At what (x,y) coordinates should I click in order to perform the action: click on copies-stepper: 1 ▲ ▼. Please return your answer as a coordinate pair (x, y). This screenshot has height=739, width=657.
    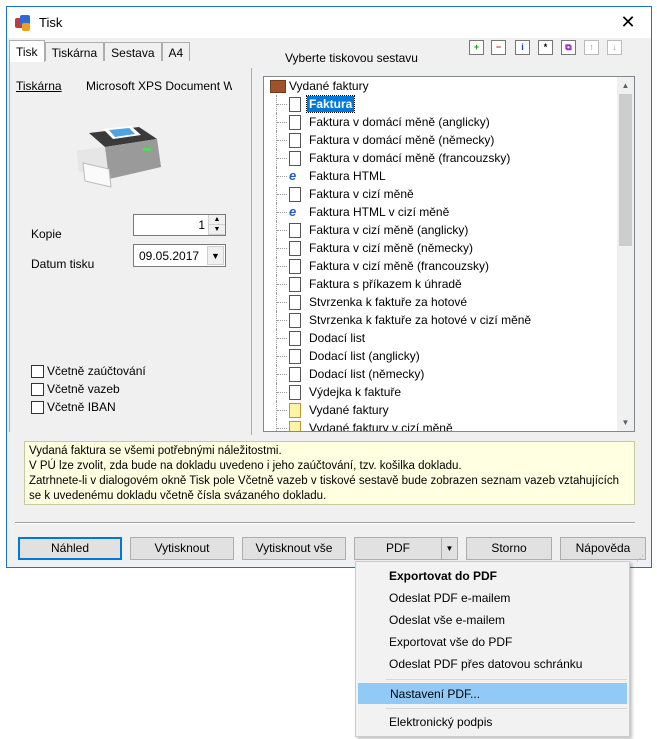
    Looking at the image, I should click on (179, 225).